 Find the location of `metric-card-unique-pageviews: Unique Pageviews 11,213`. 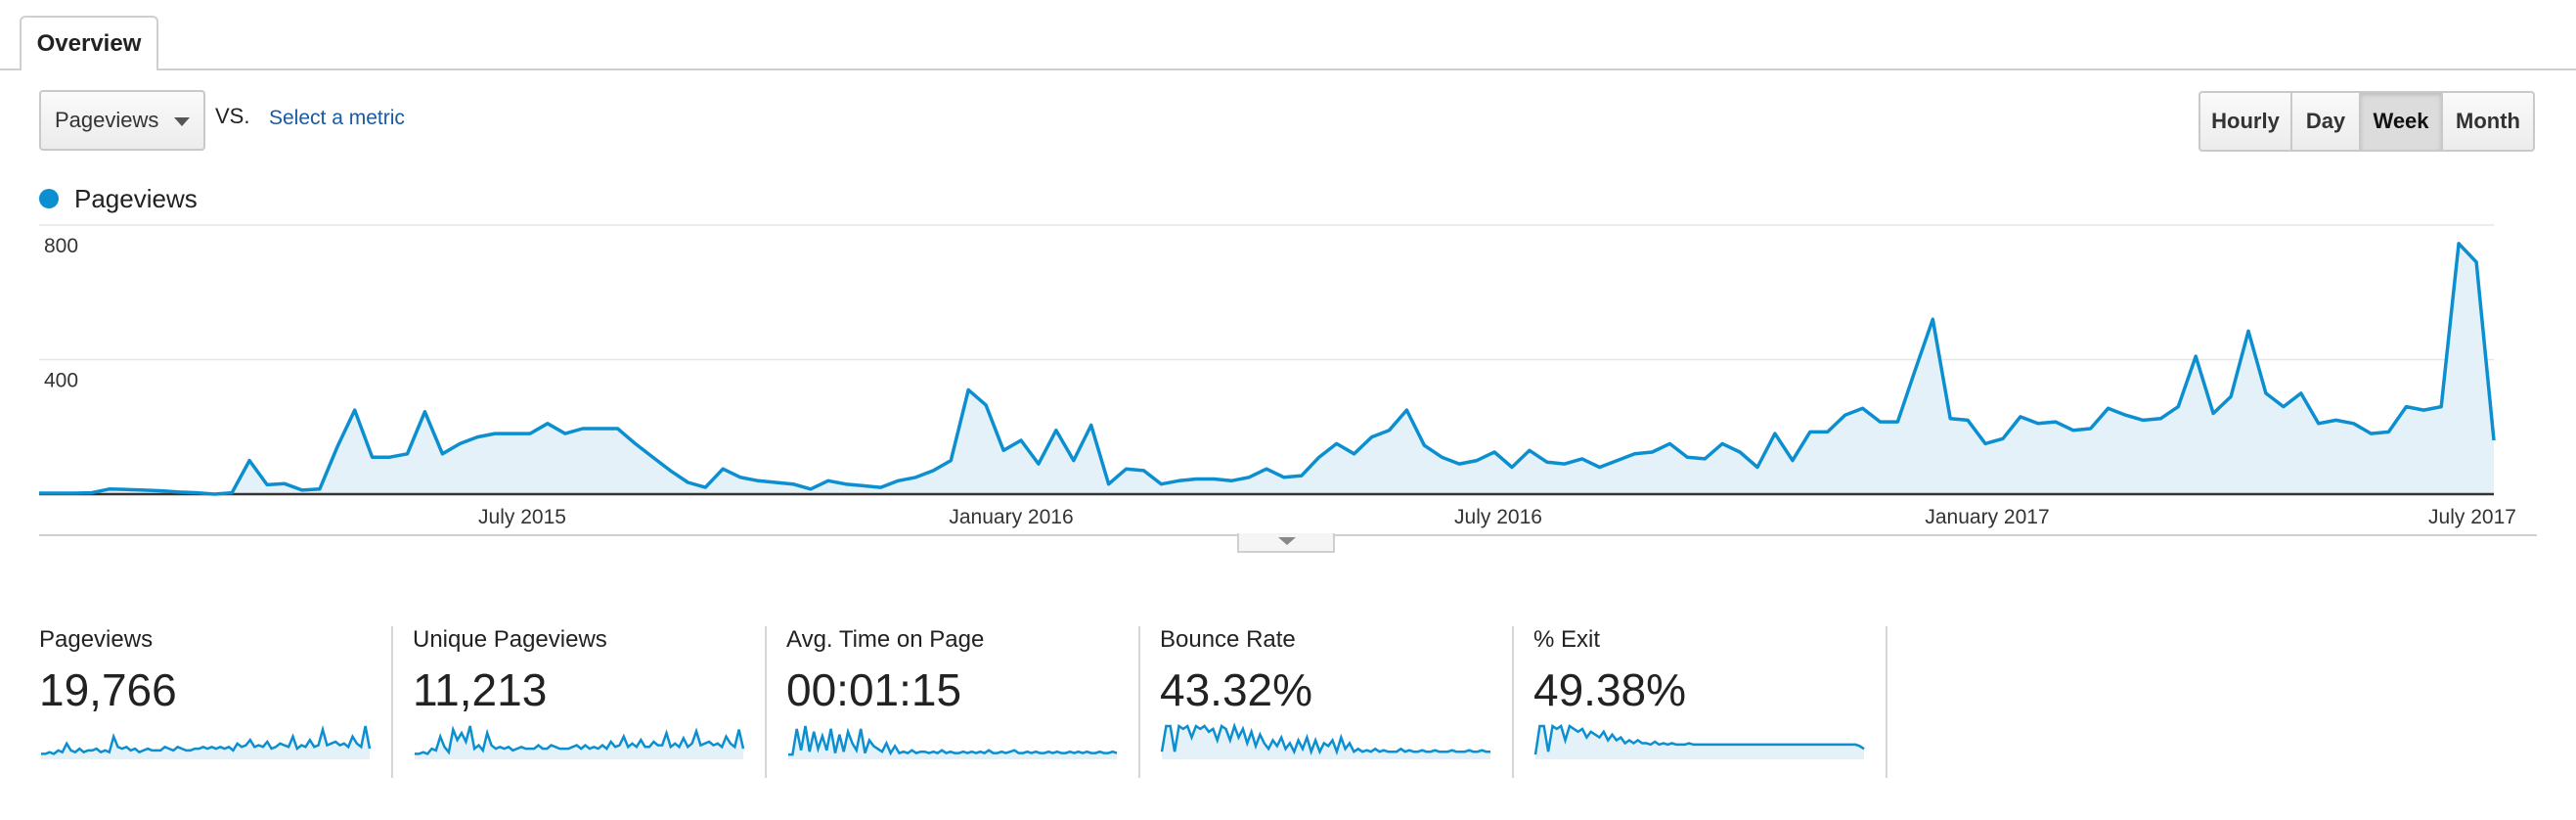

metric-card-unique-pageviews: Unique Pageviews 11,213 is located at coordinates (598, 702).